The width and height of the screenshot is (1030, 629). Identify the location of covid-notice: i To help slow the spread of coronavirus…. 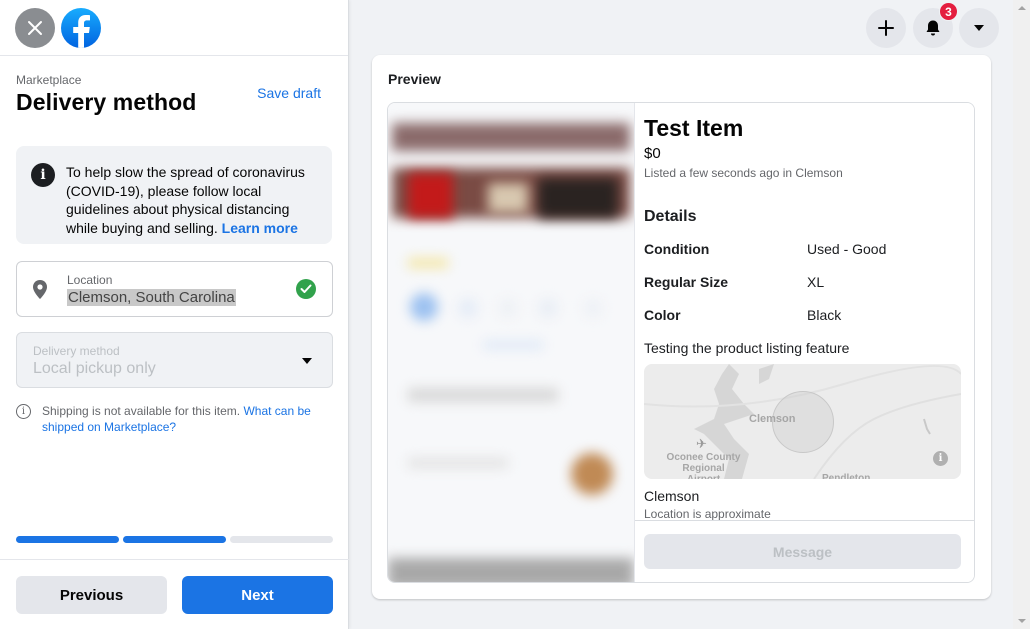
(174, 195).